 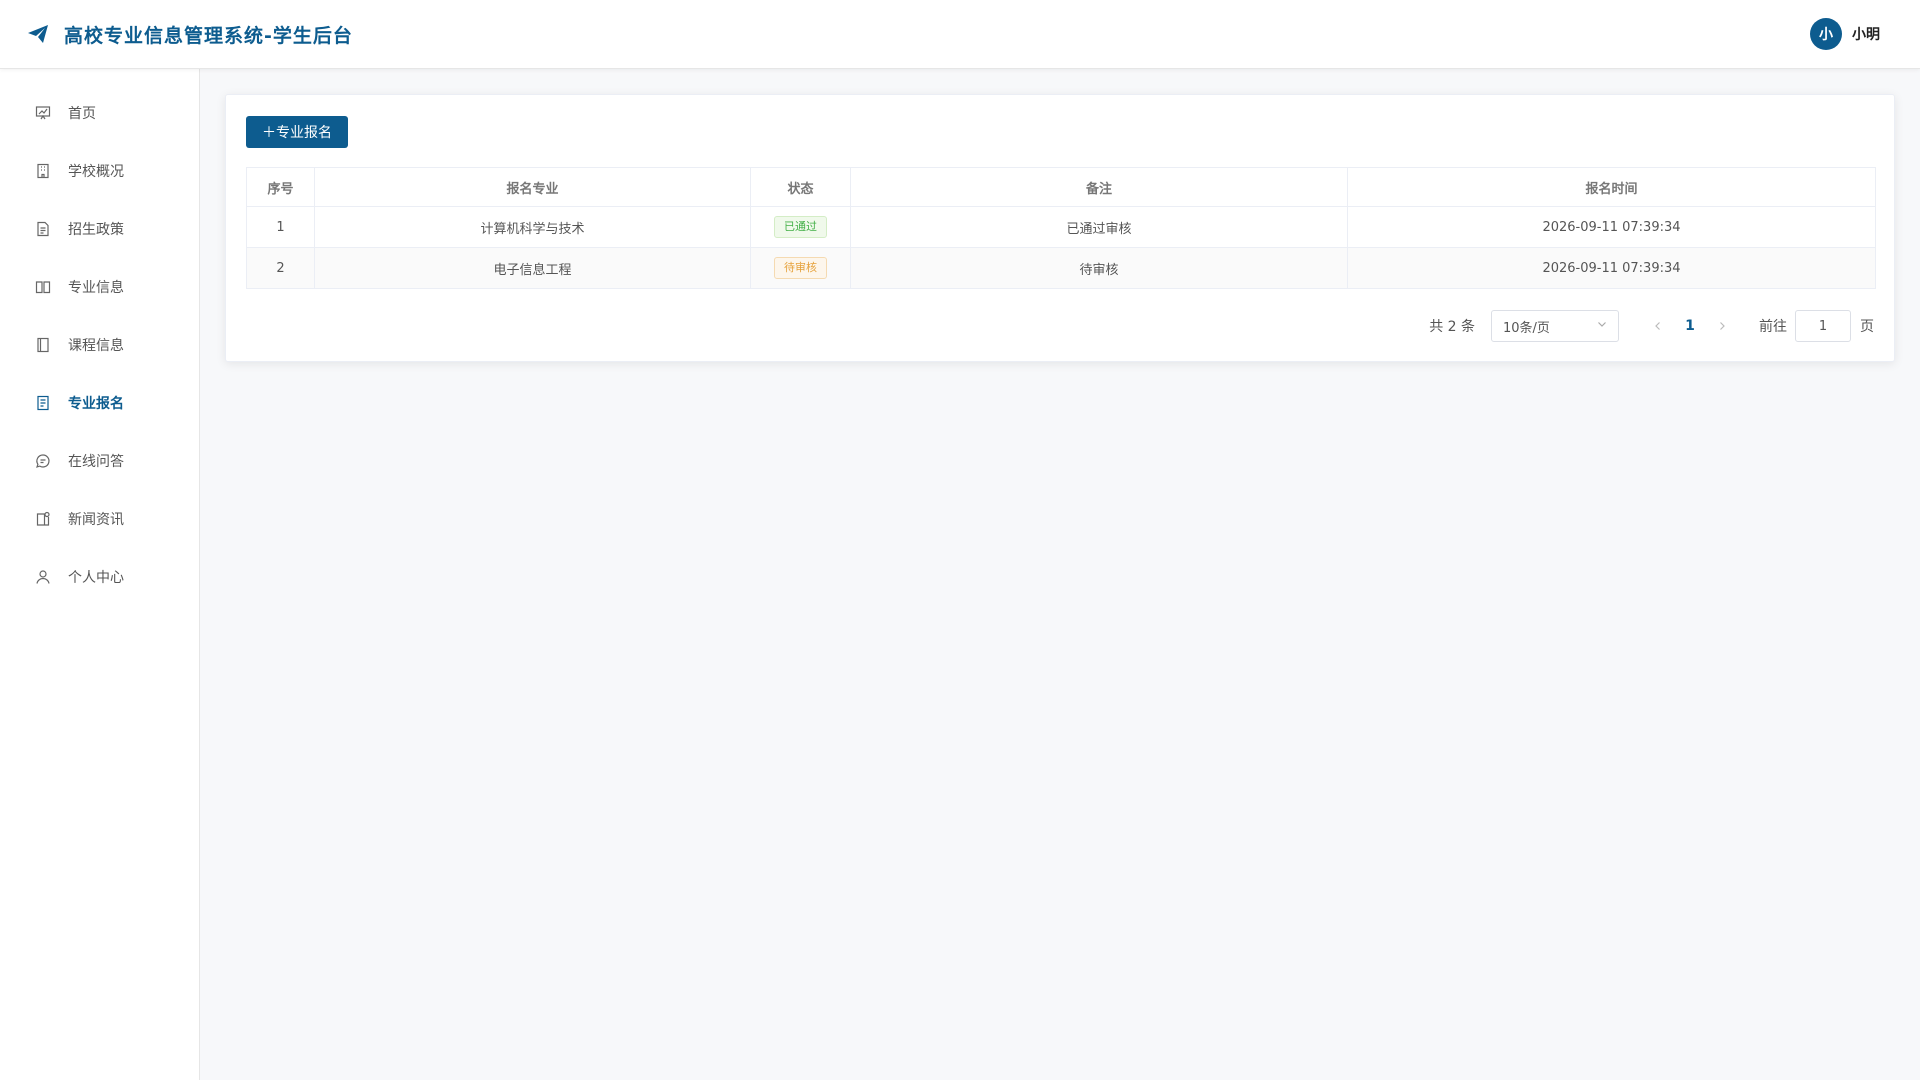 I want to click on goto-suffix: 页, so click(x=1867, y=327).